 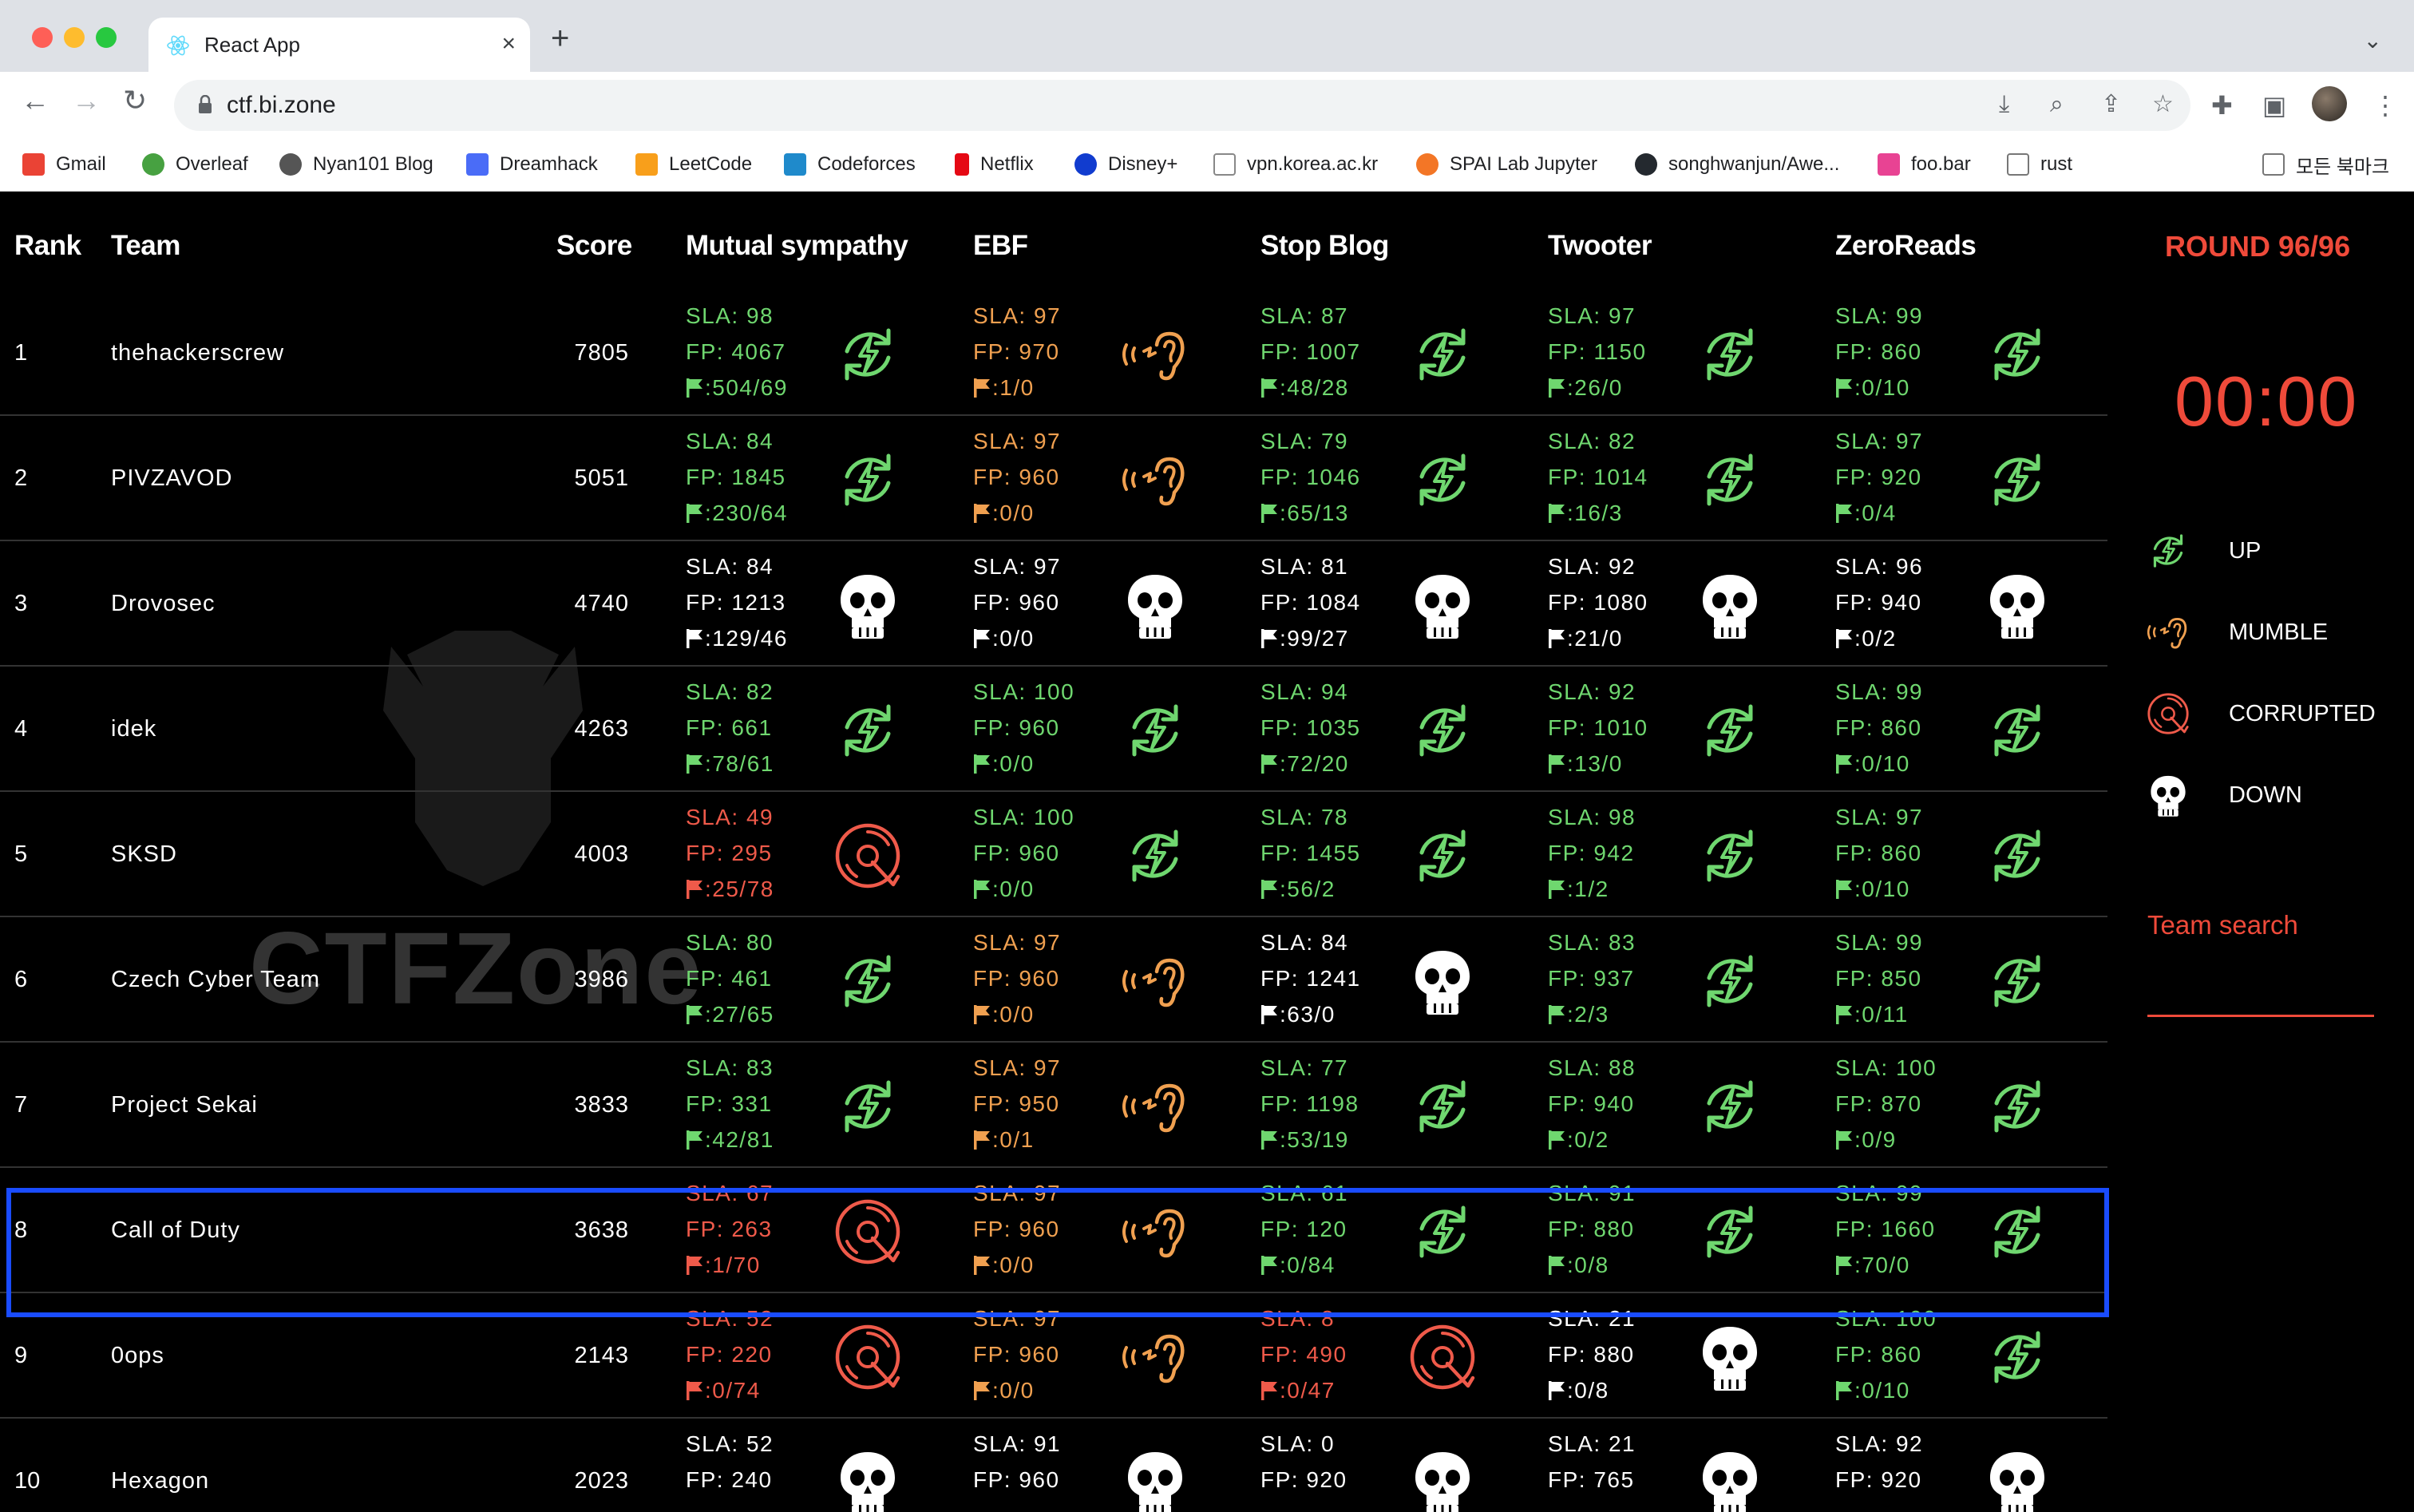 I want to click on service-flags: :0/8, so click(x=1578, y=1390).